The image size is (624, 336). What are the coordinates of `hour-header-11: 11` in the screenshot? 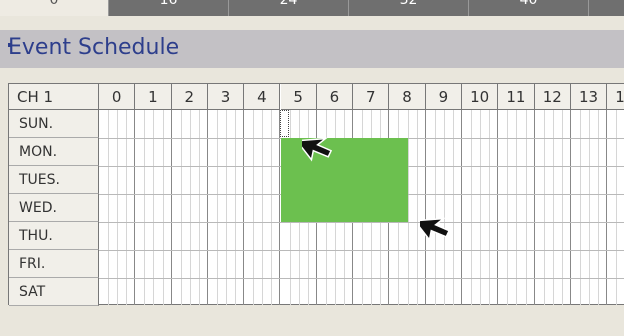 It's located at (516, 97).